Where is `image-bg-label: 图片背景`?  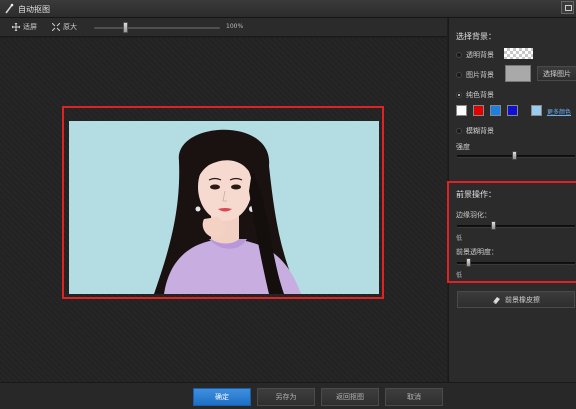 image-bg-label: 图片背景 is located at coordinates (480, 75).